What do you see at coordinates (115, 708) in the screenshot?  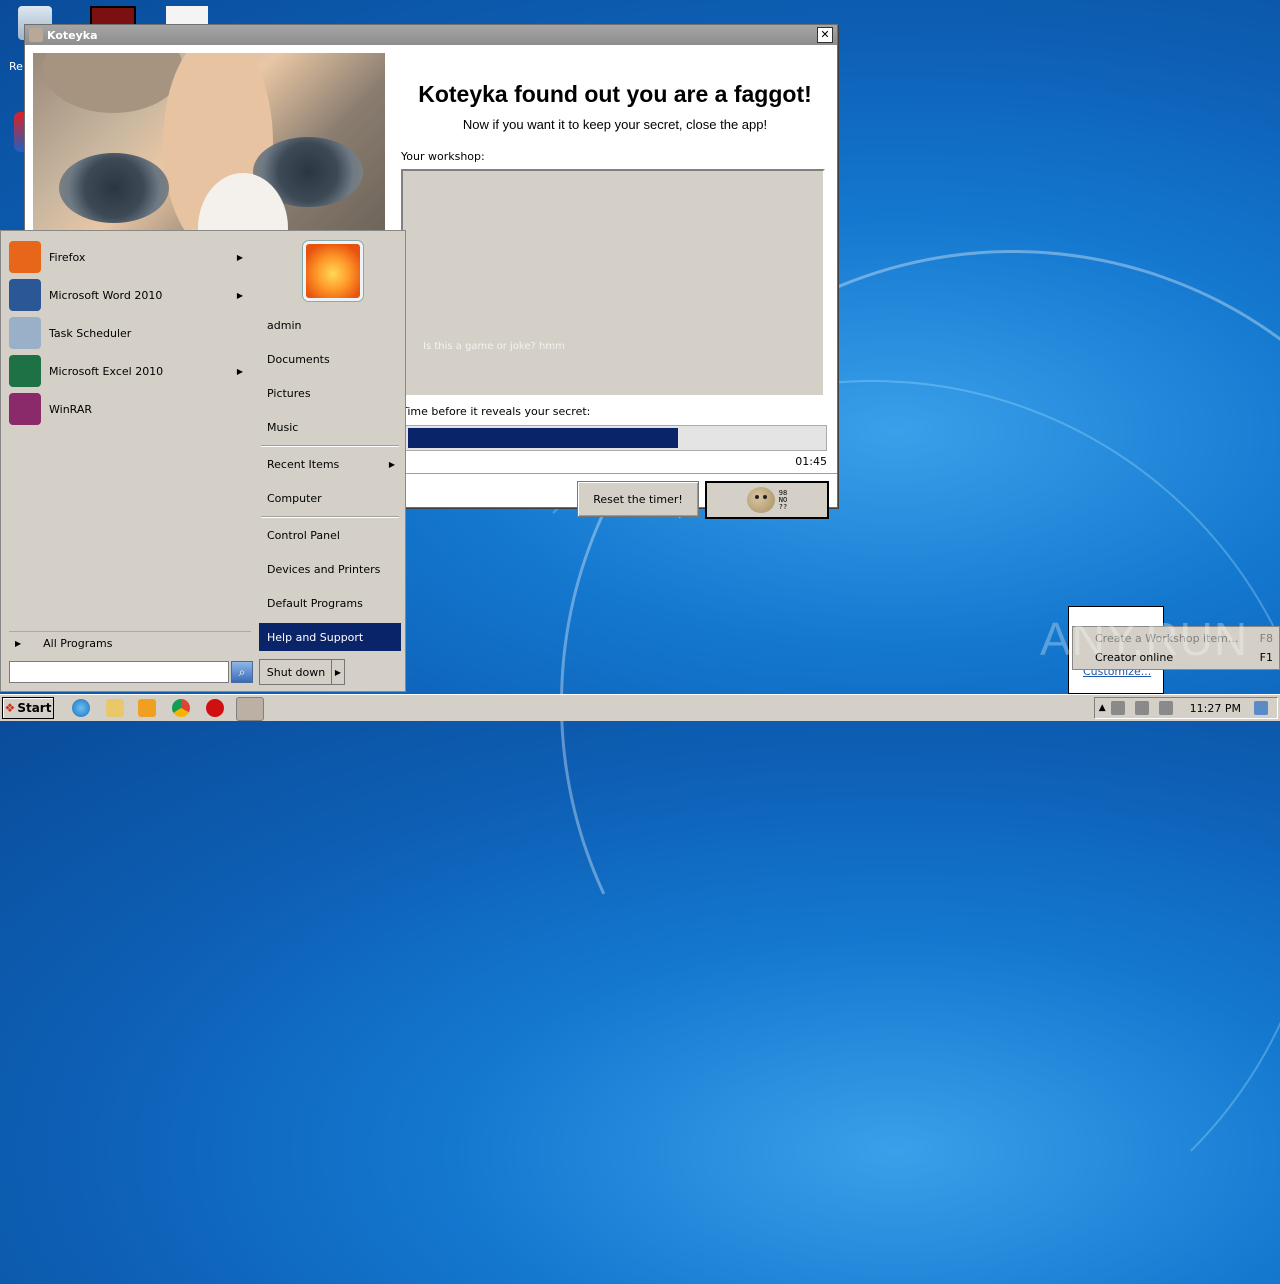 I see `folder-icon` at bounding box center [115, 708].